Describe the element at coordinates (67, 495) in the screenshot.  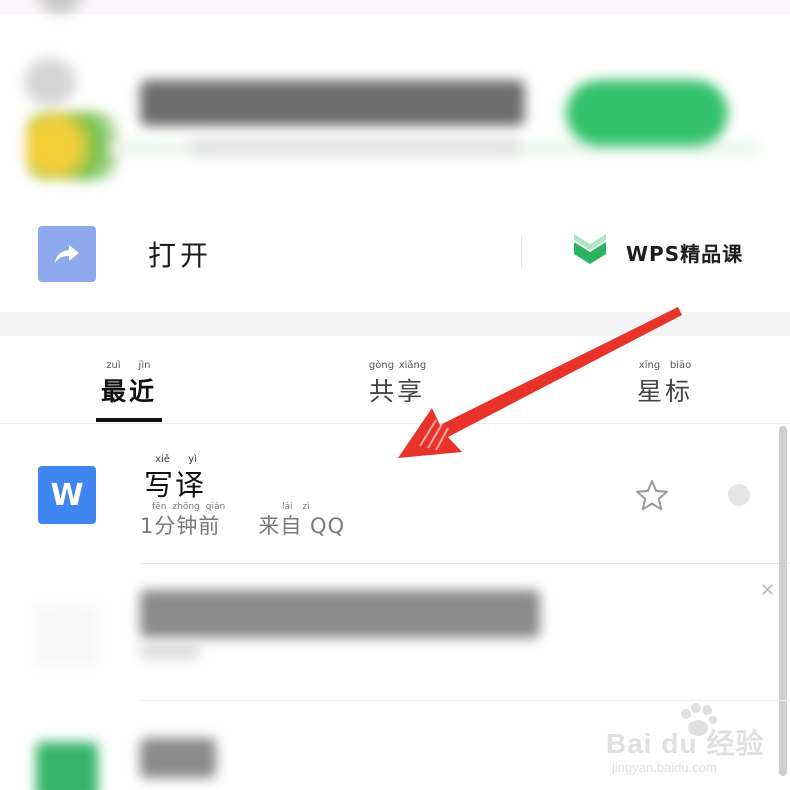
I see `word-doc-icon: W` at that location.